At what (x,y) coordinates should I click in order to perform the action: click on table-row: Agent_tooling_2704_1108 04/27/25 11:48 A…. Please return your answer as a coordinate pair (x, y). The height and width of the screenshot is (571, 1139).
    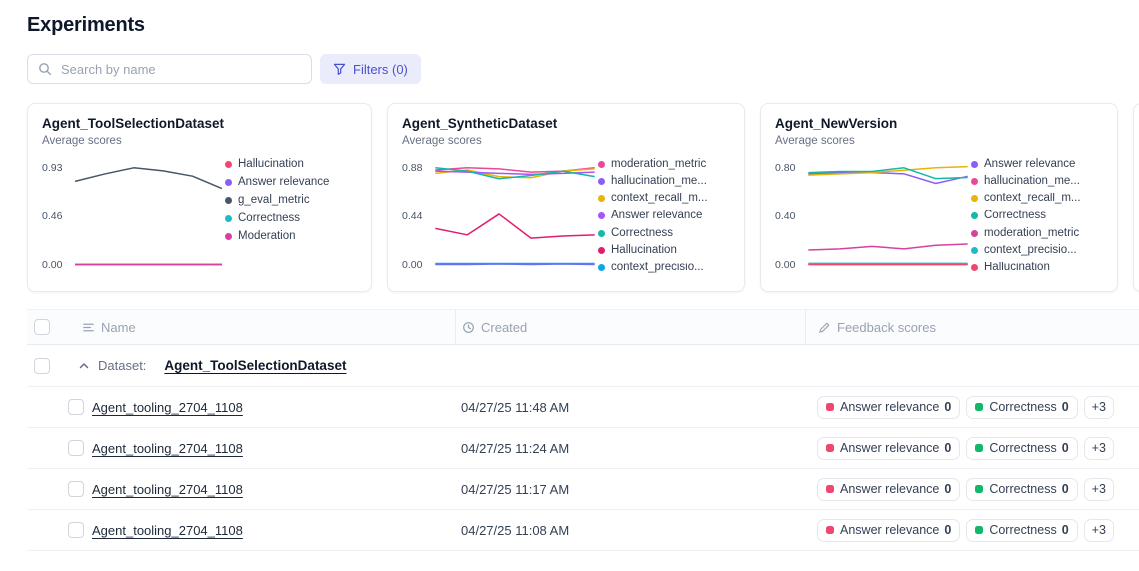
    Looking at the image, I should click on (583, 407).